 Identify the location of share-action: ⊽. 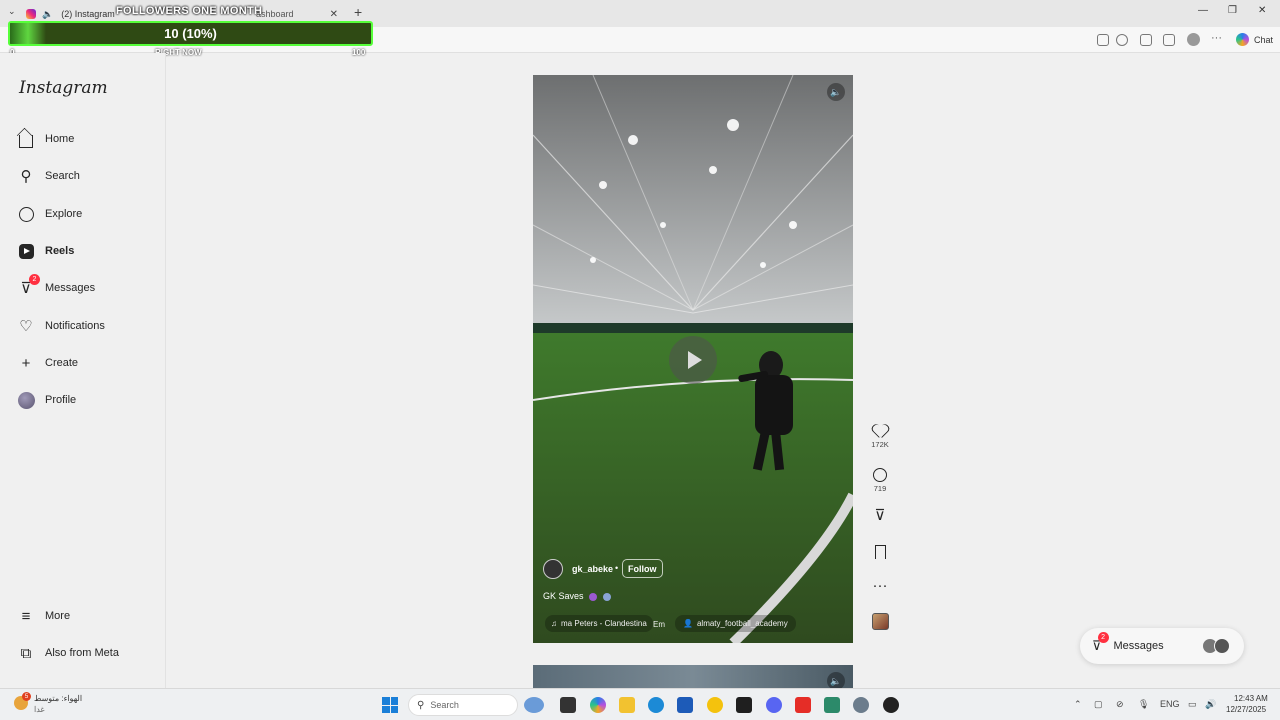
(880, 516).